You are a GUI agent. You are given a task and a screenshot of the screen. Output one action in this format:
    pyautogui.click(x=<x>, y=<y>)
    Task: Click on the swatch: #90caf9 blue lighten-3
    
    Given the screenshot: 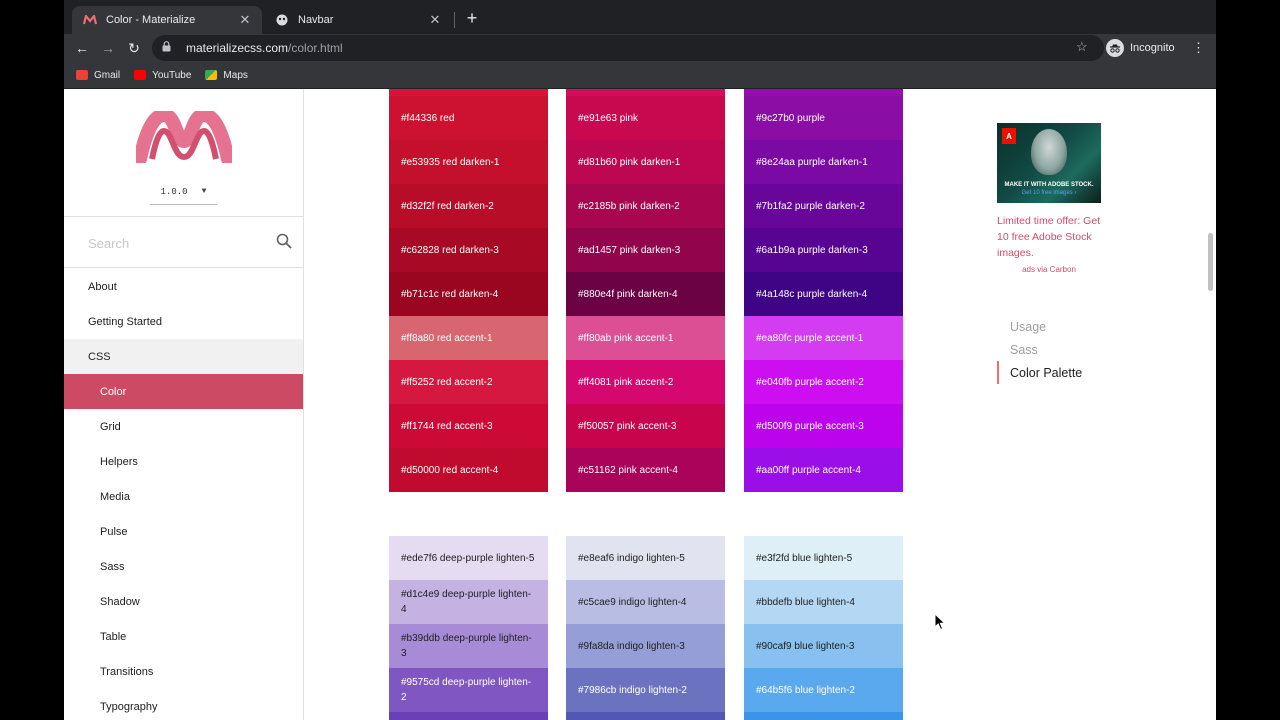 What is the action you would take?
    pyautogui.click(x=823, y=646)
    